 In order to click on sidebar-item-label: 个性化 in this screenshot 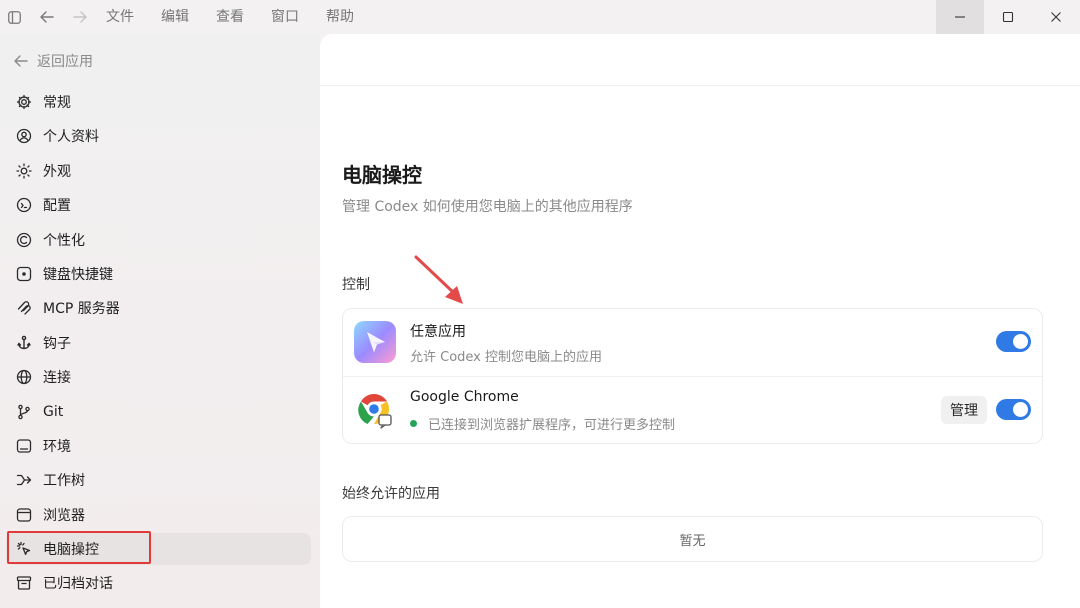, I will do `click(64, 240)`.